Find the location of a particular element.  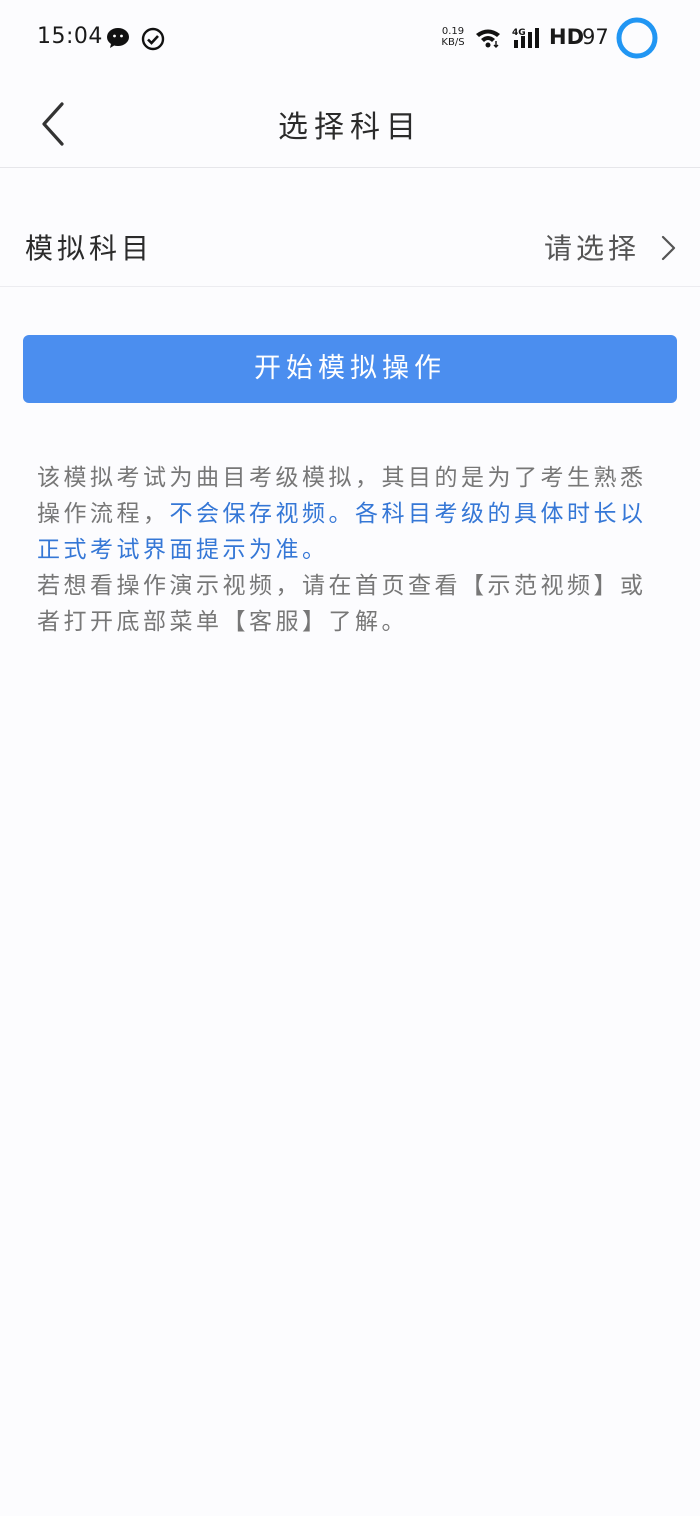

net-speed-value: 0.19 is located at coordinates (453, 31).